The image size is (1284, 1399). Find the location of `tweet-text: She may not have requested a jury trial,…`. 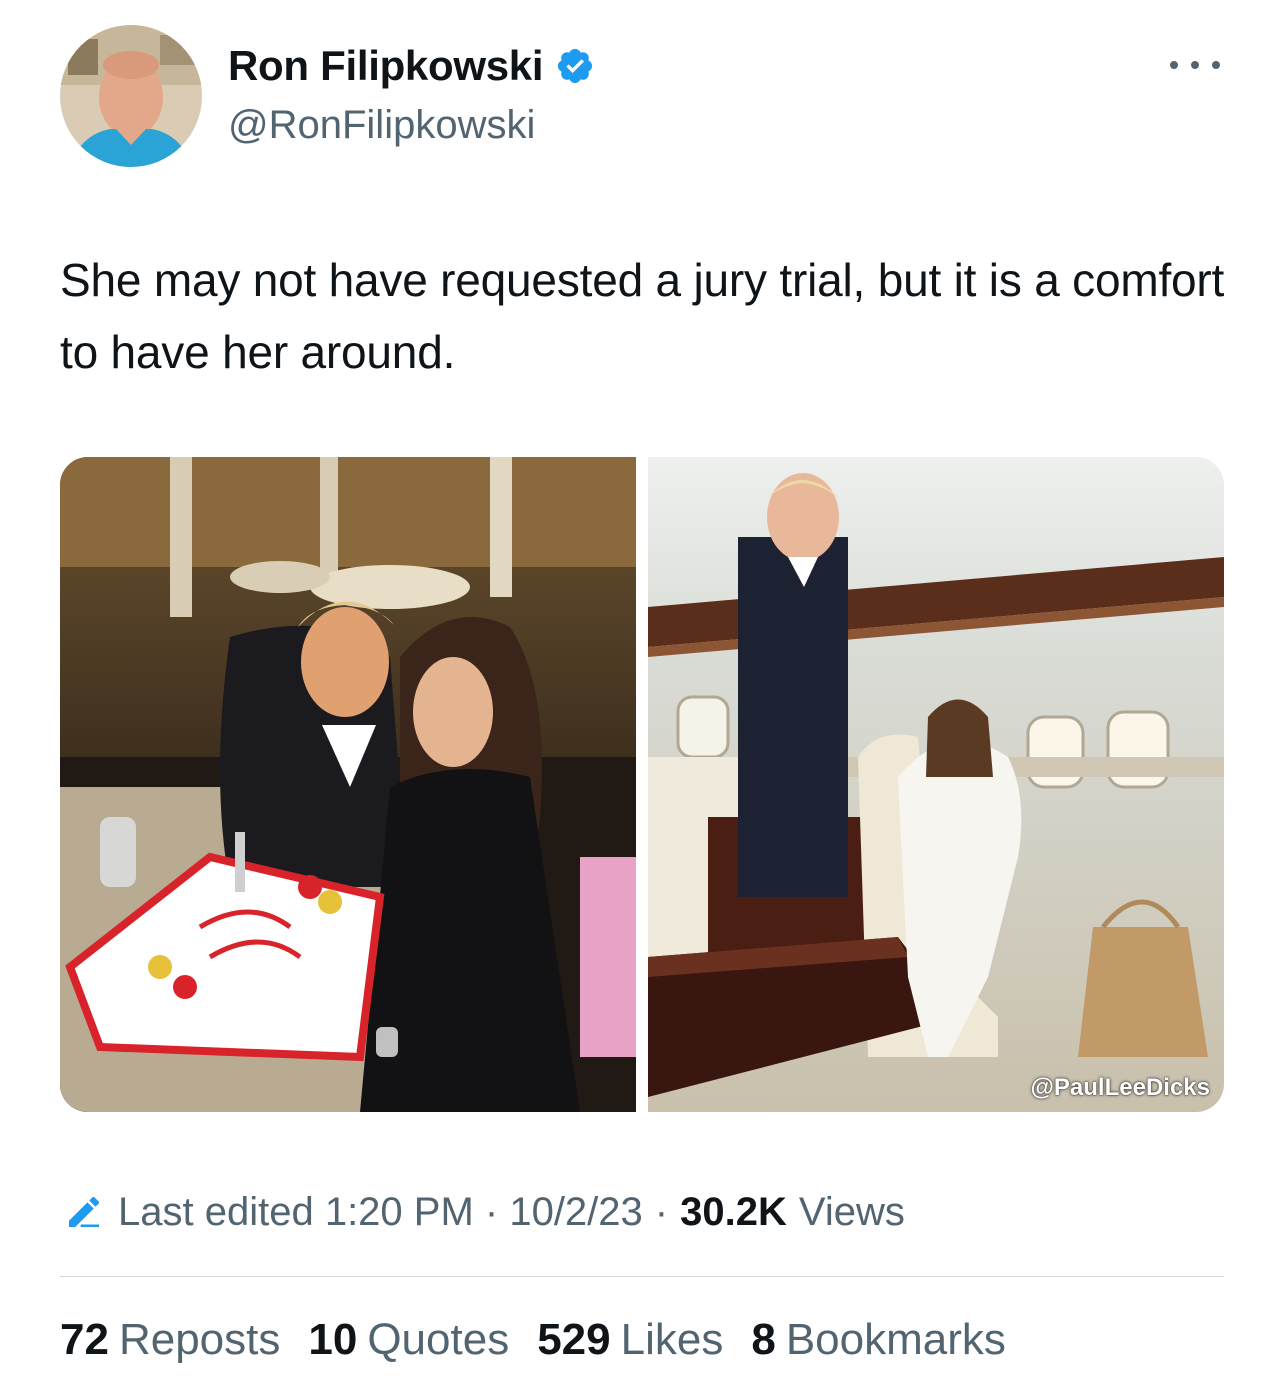

tweet-text: She may not have requested a jury trial,… is located at coordinates (642, 316).